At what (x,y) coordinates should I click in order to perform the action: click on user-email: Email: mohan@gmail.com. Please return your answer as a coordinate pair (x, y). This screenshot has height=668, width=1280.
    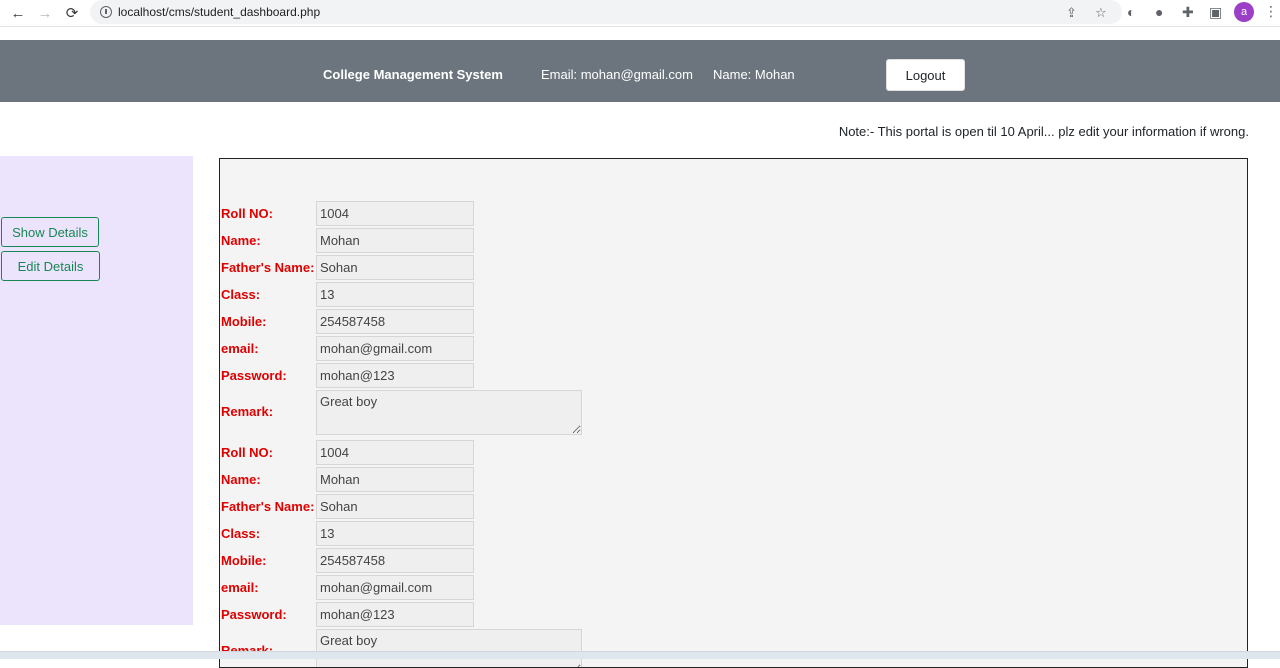
    Looking at the image, I should click on (617, 74).